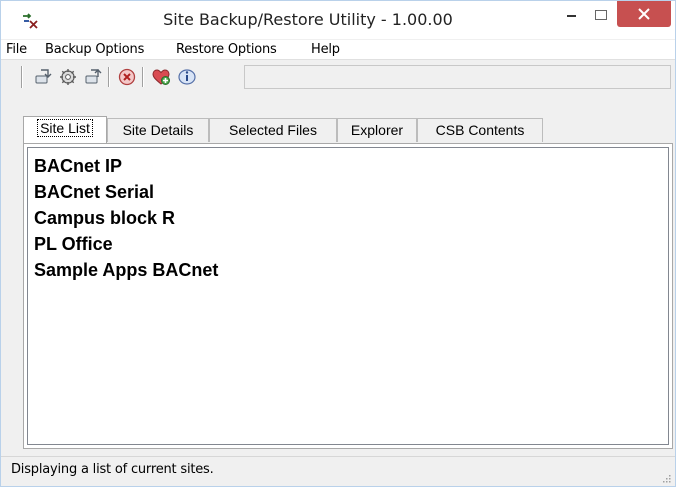 The image size is (676, 487). What do you see at coordinates (338, 471) in the screenshot?
I see `status-bar: Displaying a list of current sites.` at bounding box center [338, 471].